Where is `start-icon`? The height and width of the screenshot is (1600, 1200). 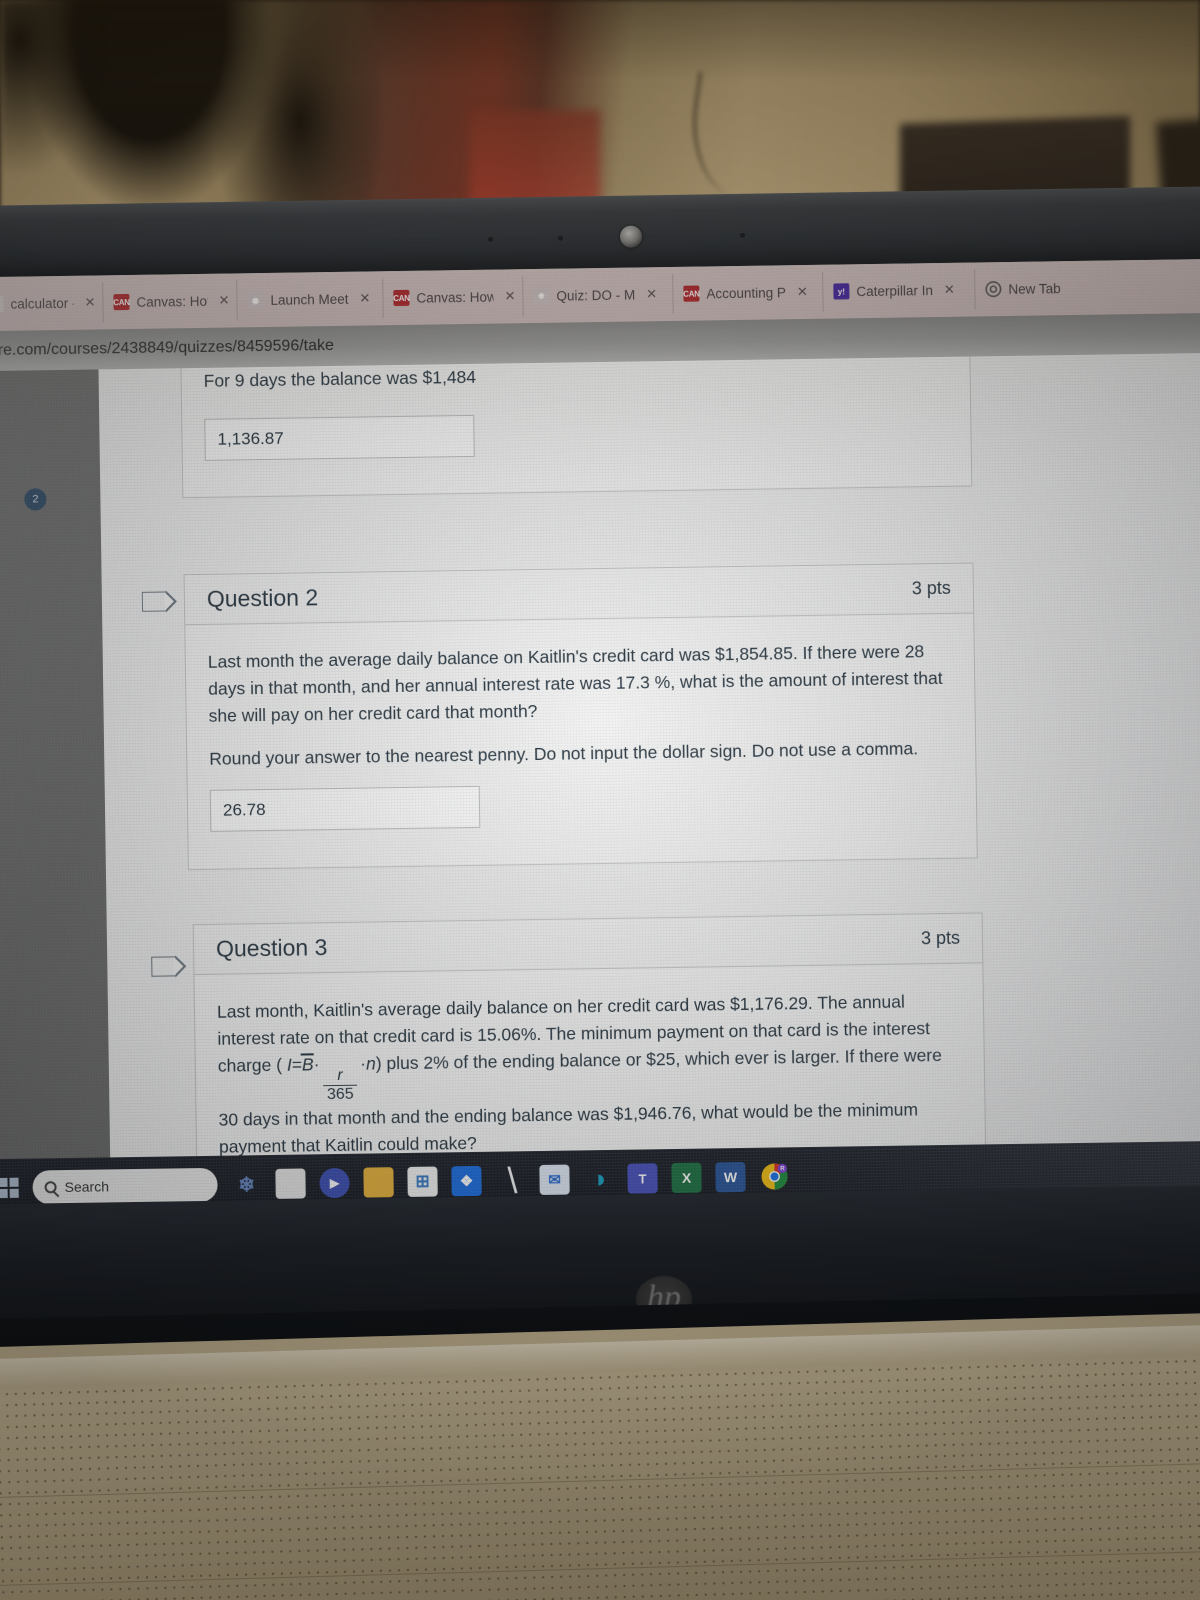 start-icon is located at coordinates (9, 1188).